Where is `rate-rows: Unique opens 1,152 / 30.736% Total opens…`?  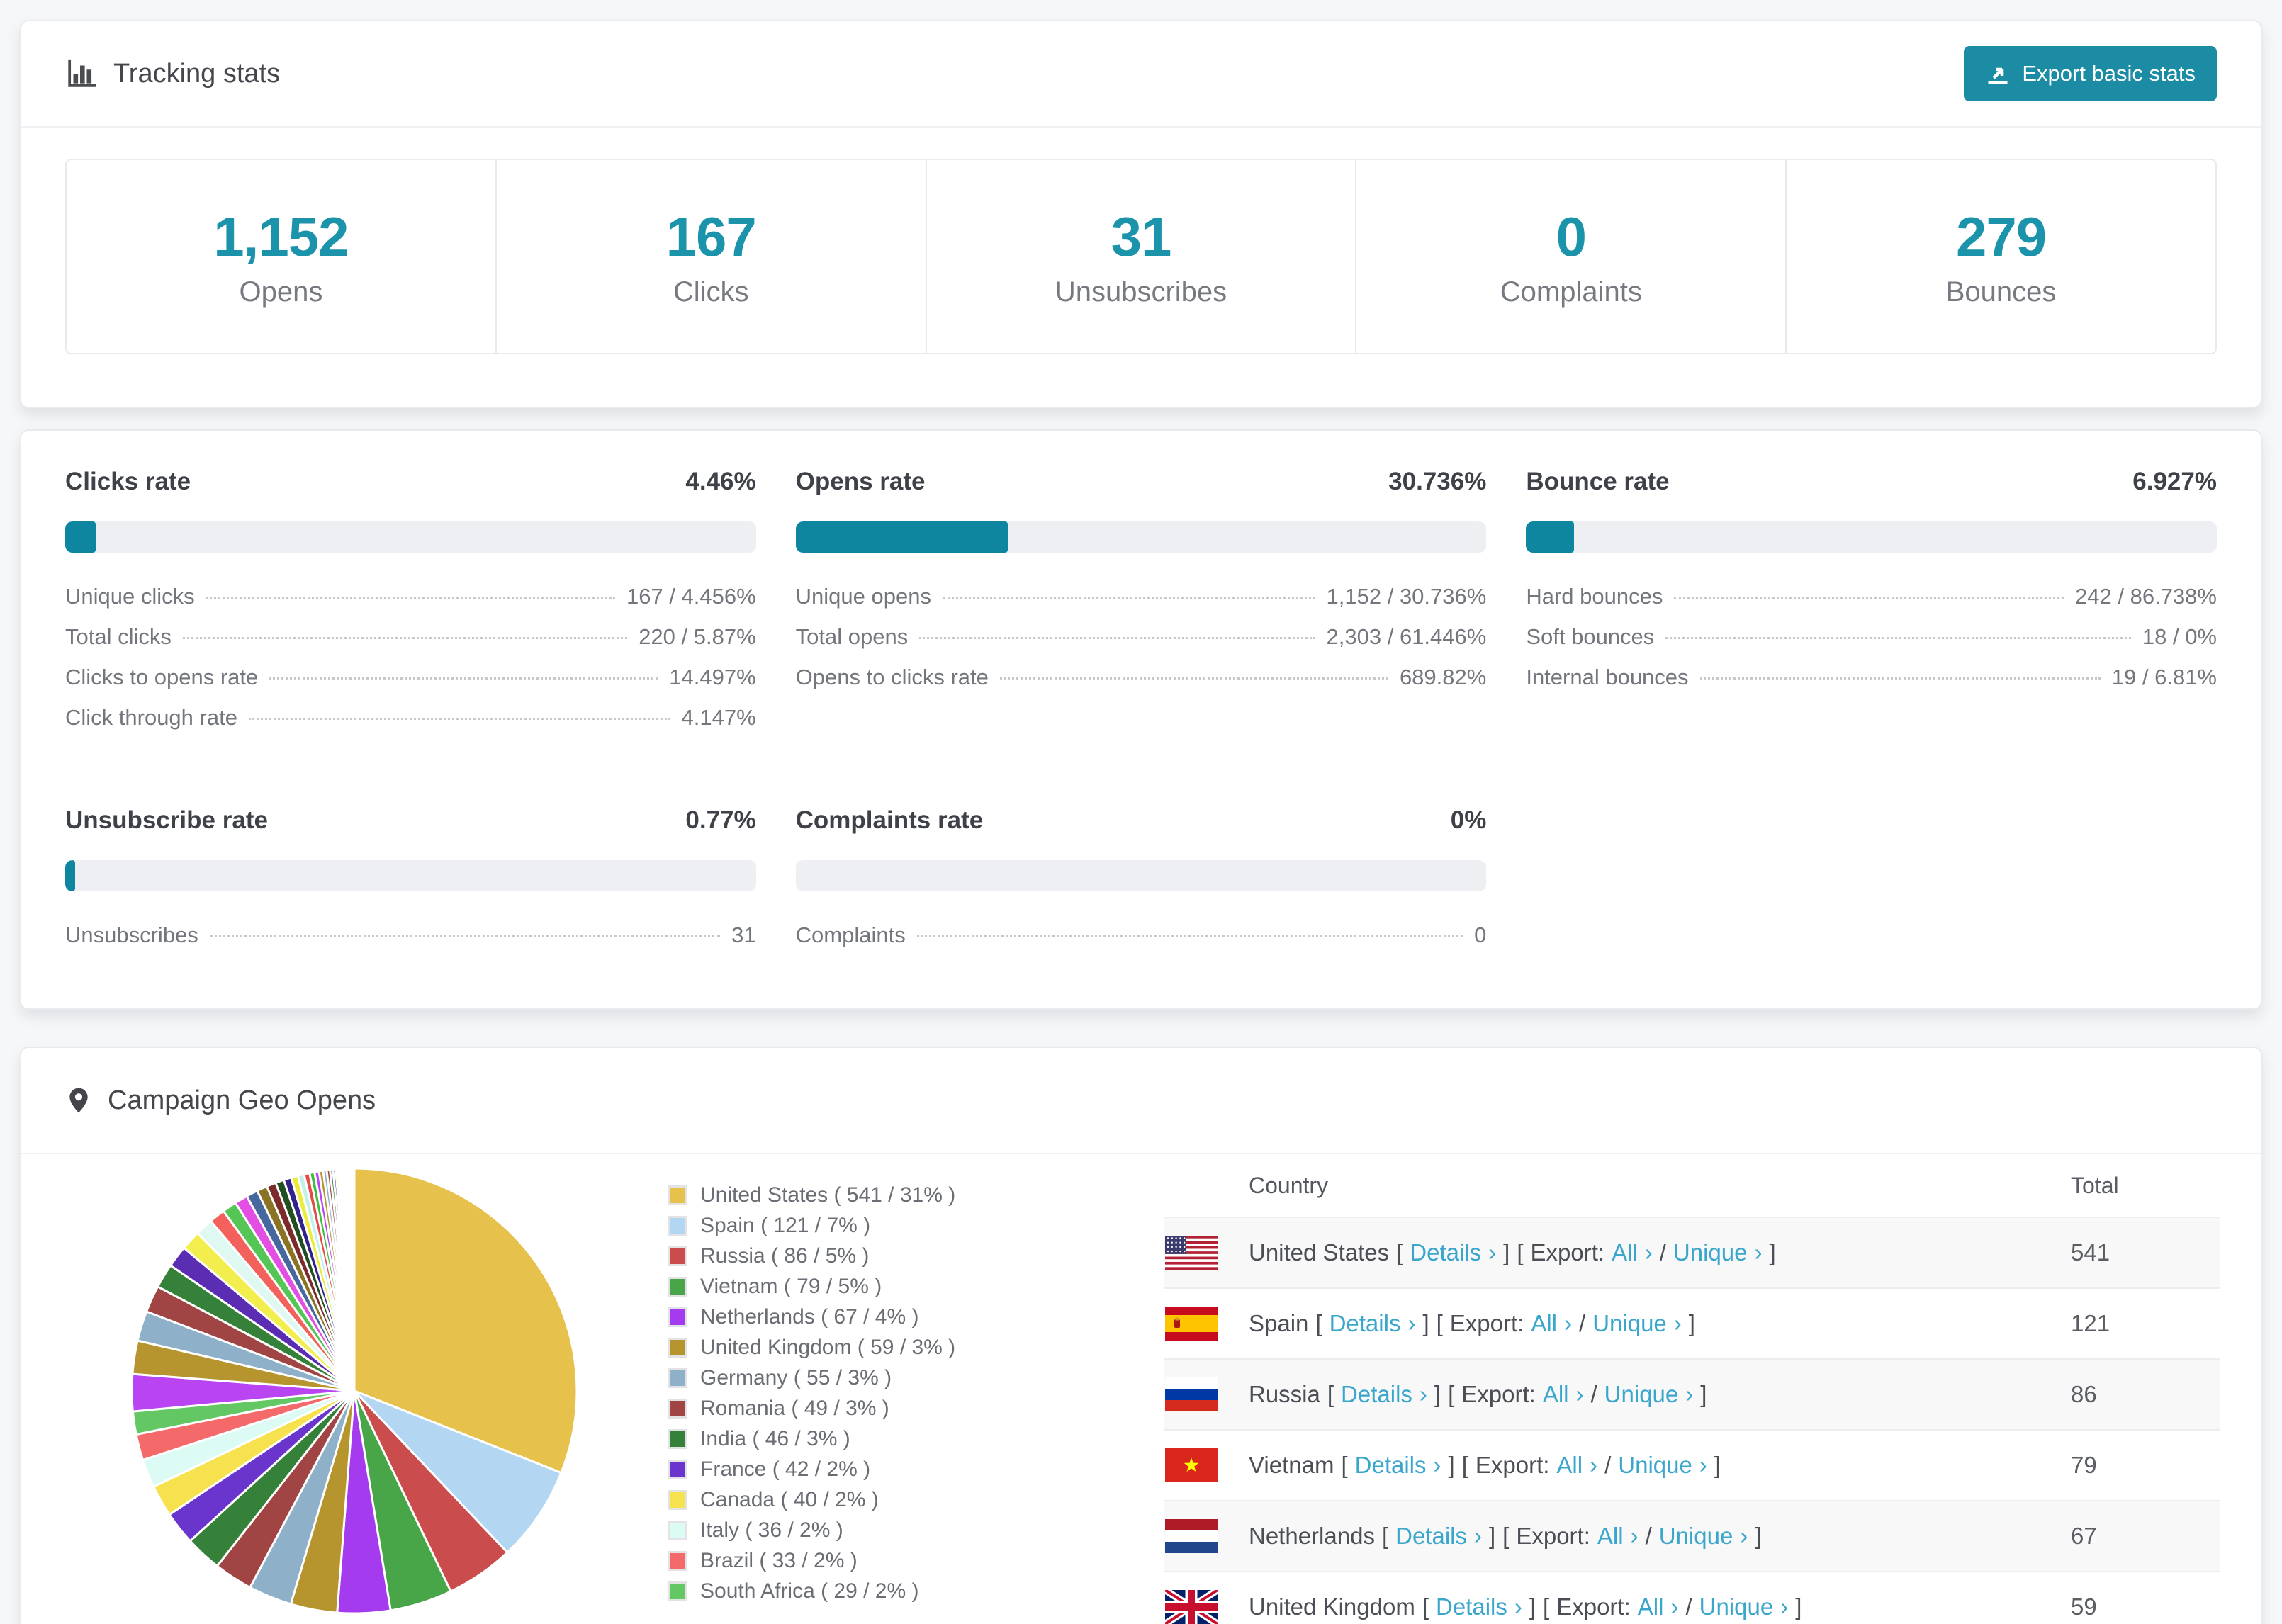
rate-rows: Unique opens 1,152 / 30.736% Total opens… is located at coordinates (1142, 645).